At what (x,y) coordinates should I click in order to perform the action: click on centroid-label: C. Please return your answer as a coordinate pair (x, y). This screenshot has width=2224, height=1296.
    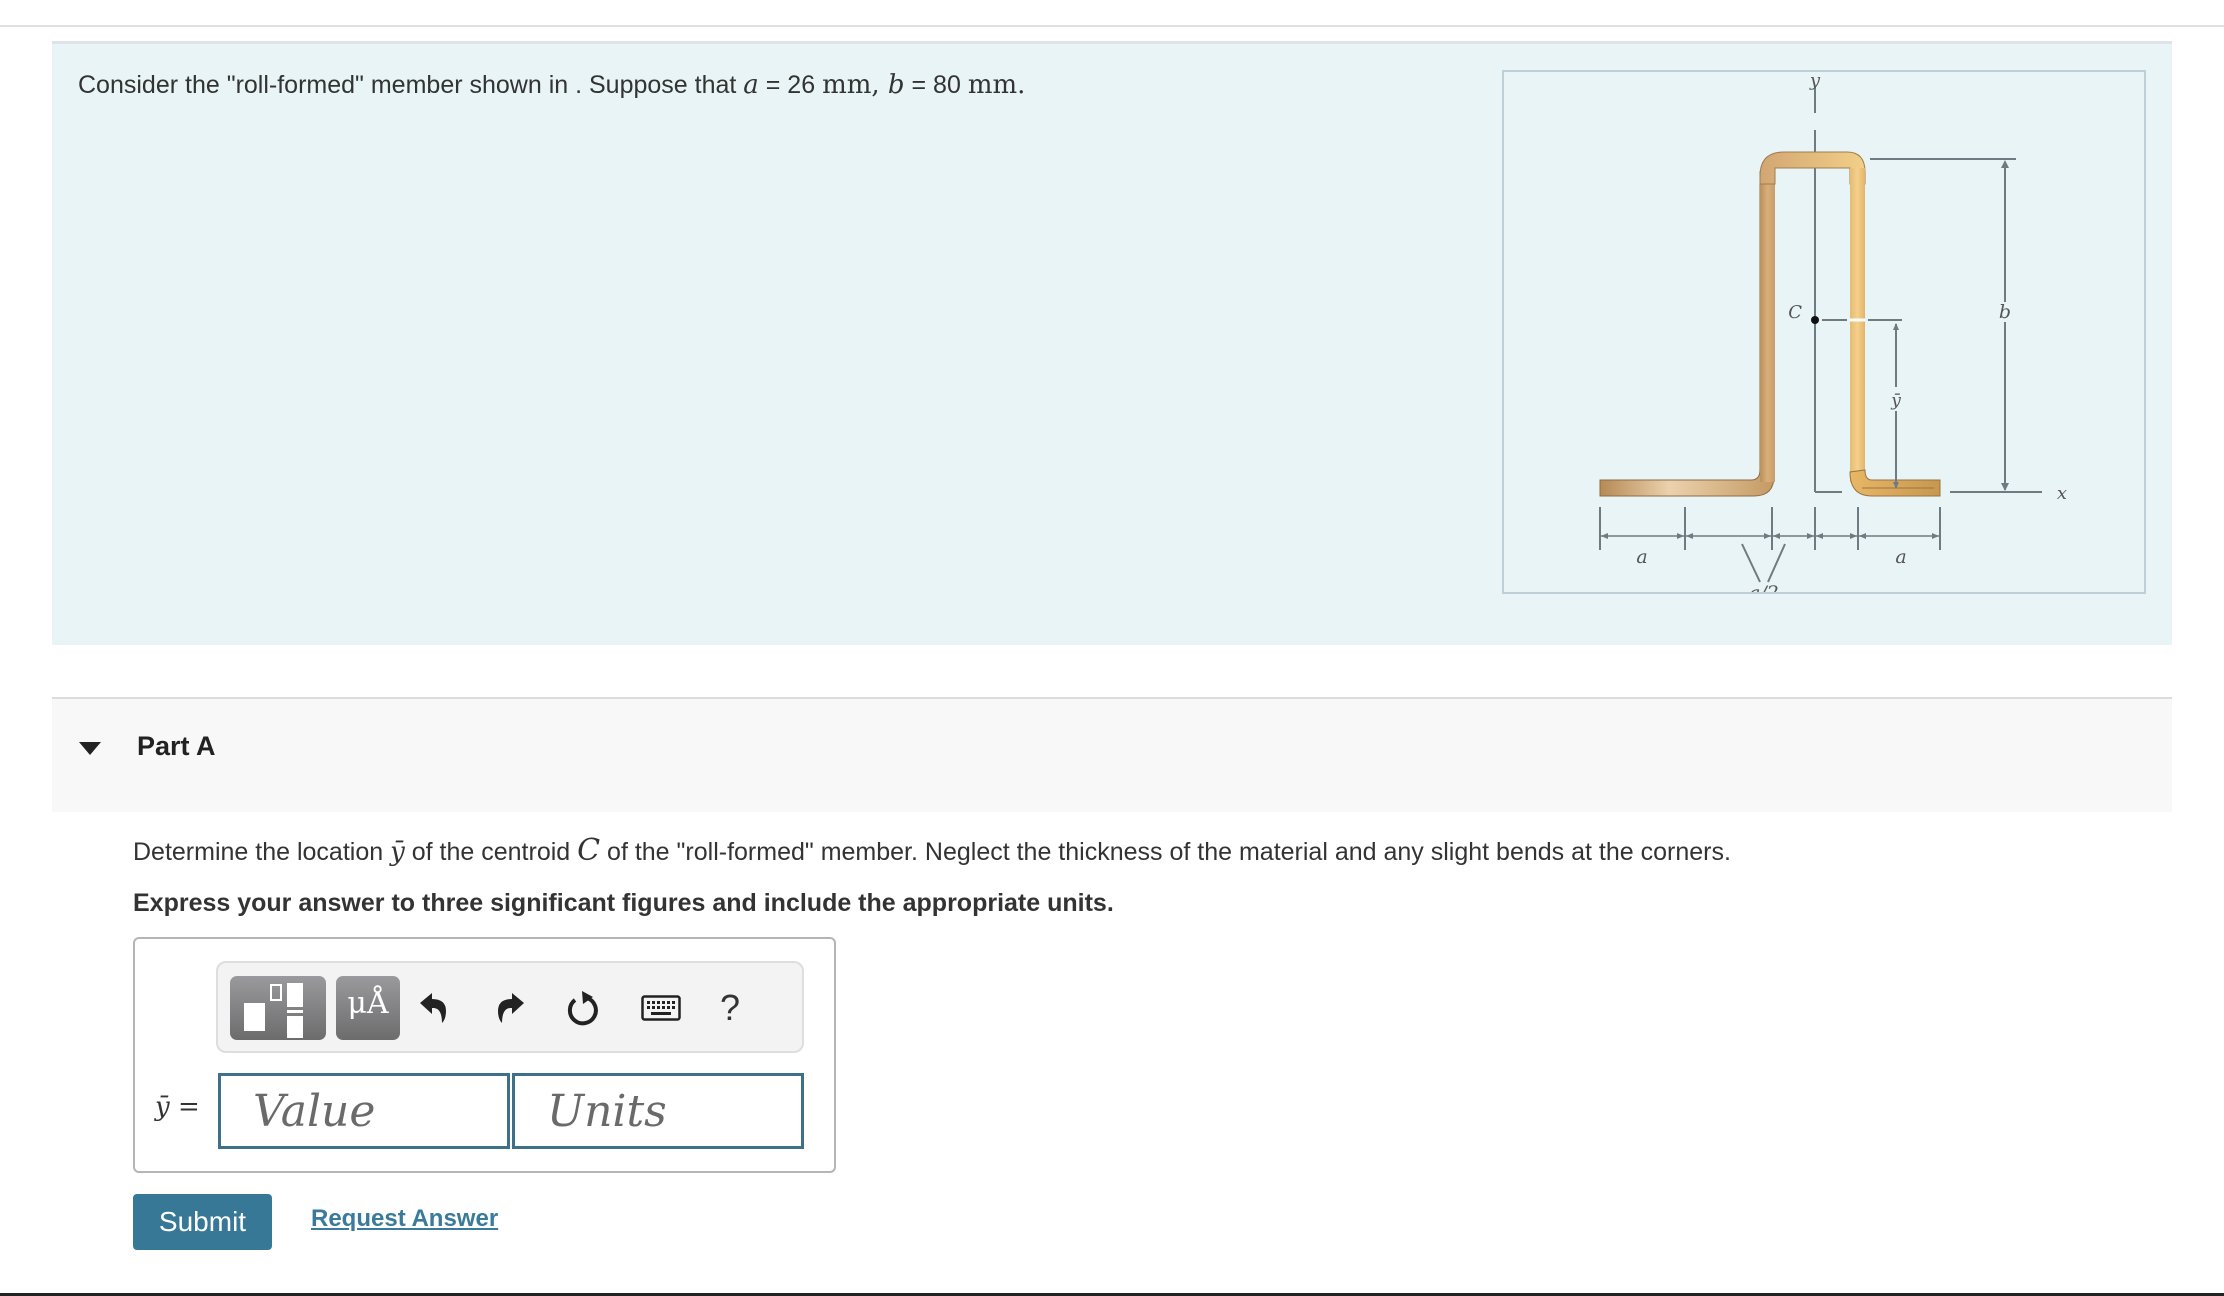
    Looking at the image, I should click on (1795, 312).